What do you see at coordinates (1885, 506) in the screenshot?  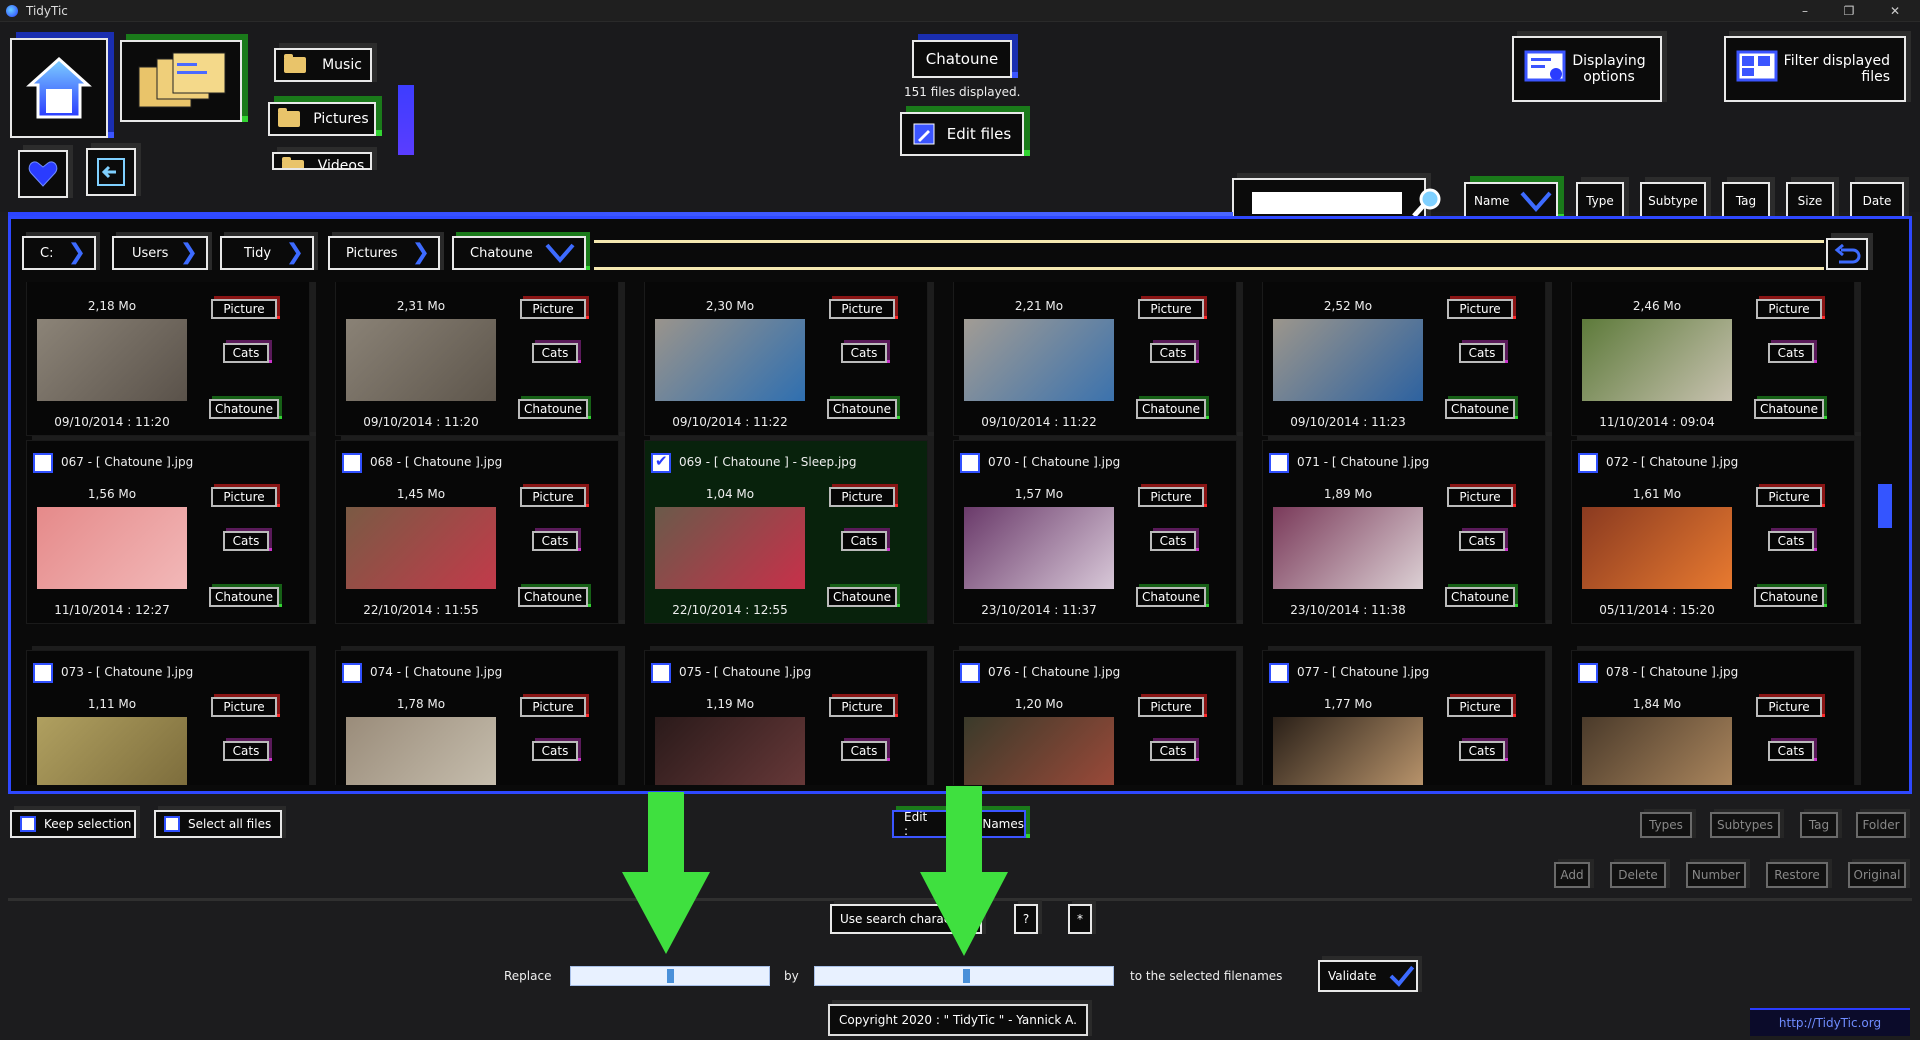 I see `grid-scrollbar` at bounding box center [1885, 506].